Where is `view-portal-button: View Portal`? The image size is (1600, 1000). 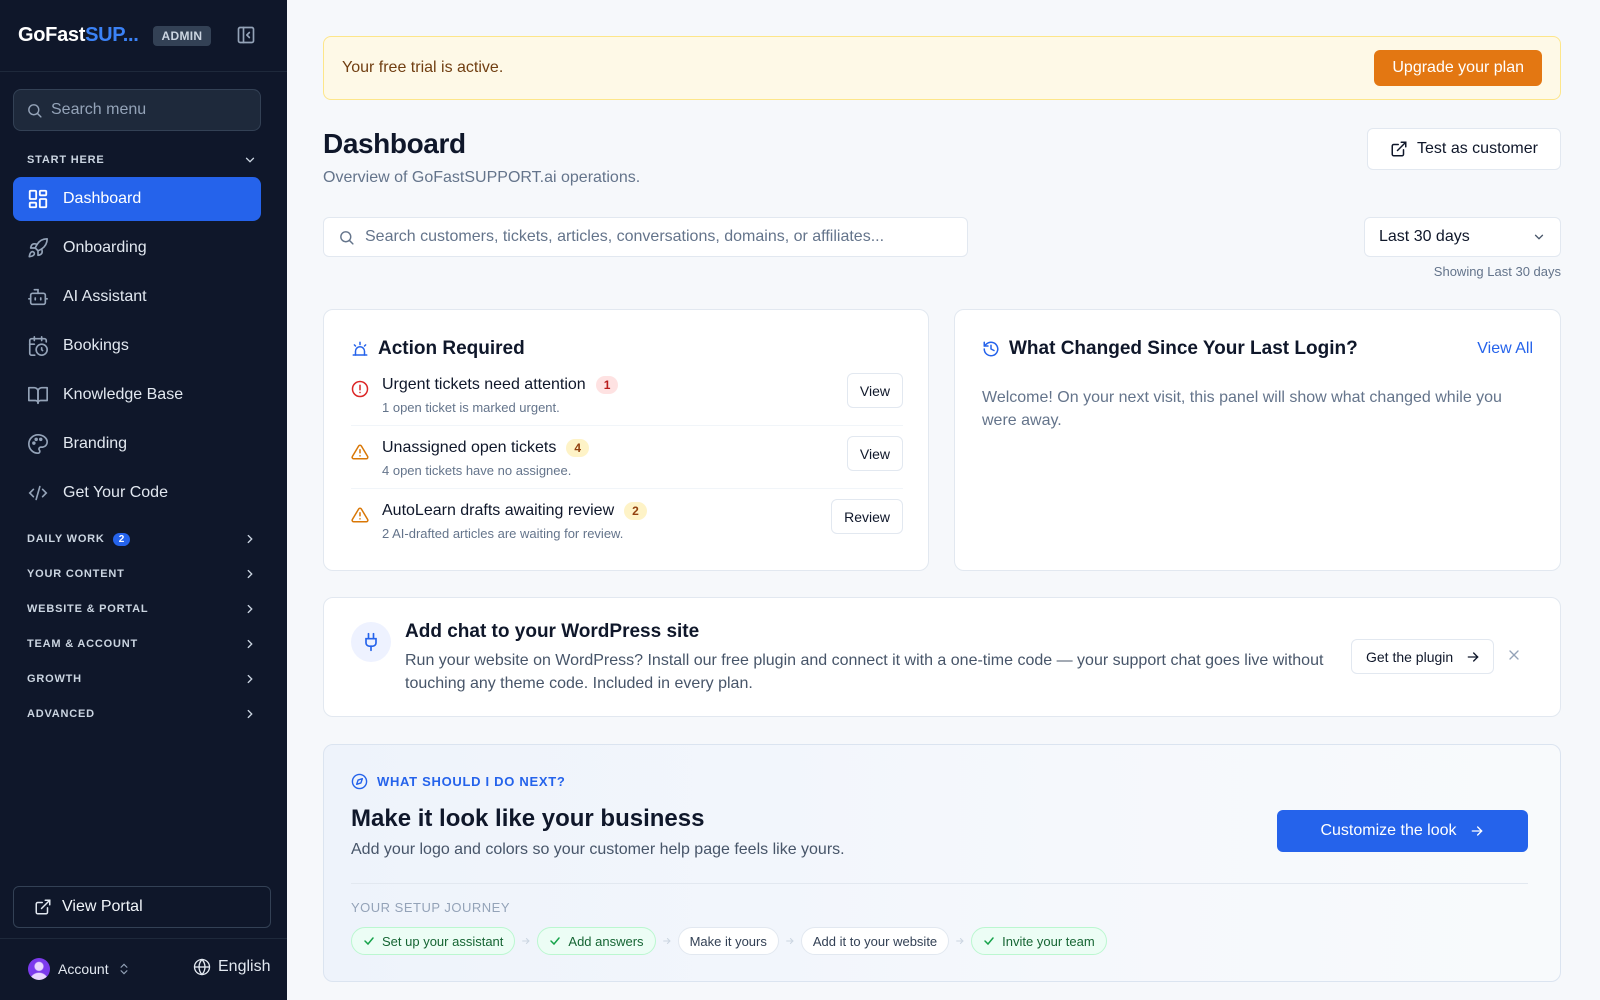 view-portal-button: View Portal is located at coordinates (142, 907).